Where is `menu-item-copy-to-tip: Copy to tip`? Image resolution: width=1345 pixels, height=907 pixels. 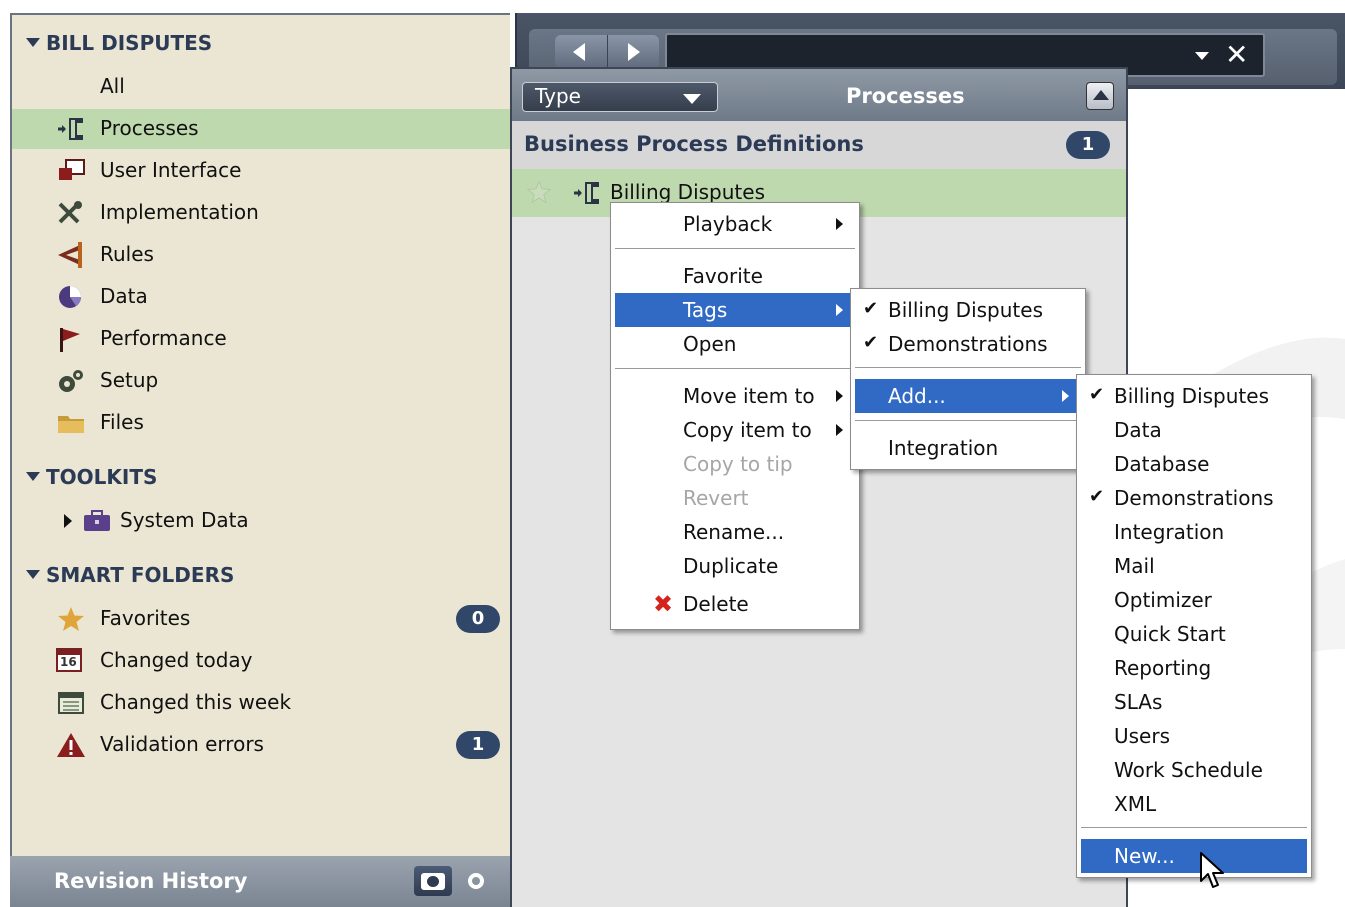
menu-item-copy-to-tip: Copy to tip is located at coordinates (735, 464).